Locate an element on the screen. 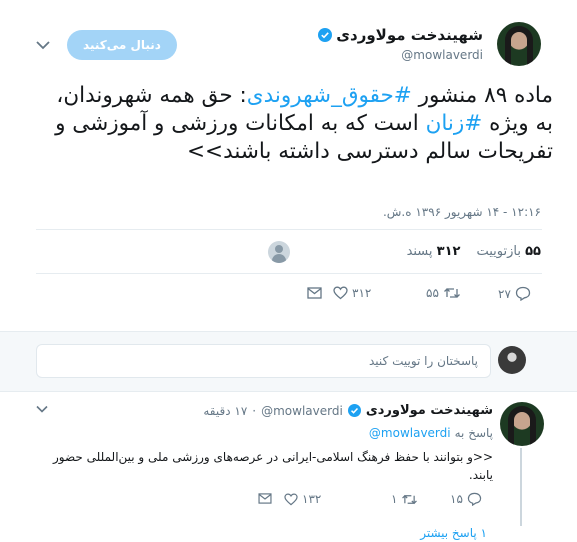 Image resolution: width=577 pixels, height=542 pixels. likes-count: ۳۱۲ is located at coordinates (448, 251).